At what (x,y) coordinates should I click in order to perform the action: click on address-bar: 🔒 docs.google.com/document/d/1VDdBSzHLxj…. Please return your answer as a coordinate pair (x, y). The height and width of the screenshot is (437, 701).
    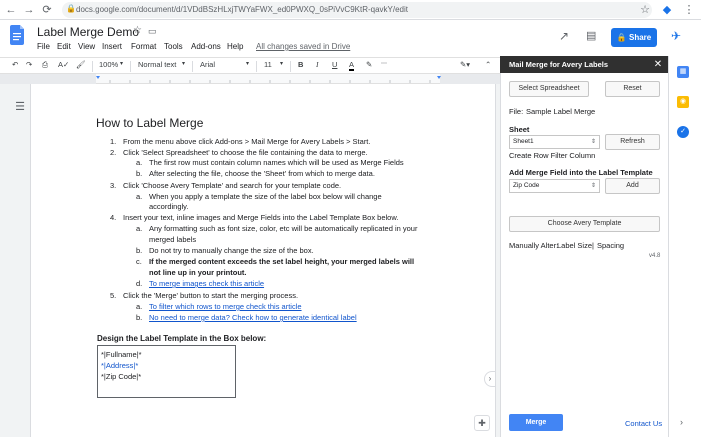
    Looking at the image, I should click on (357, 10).